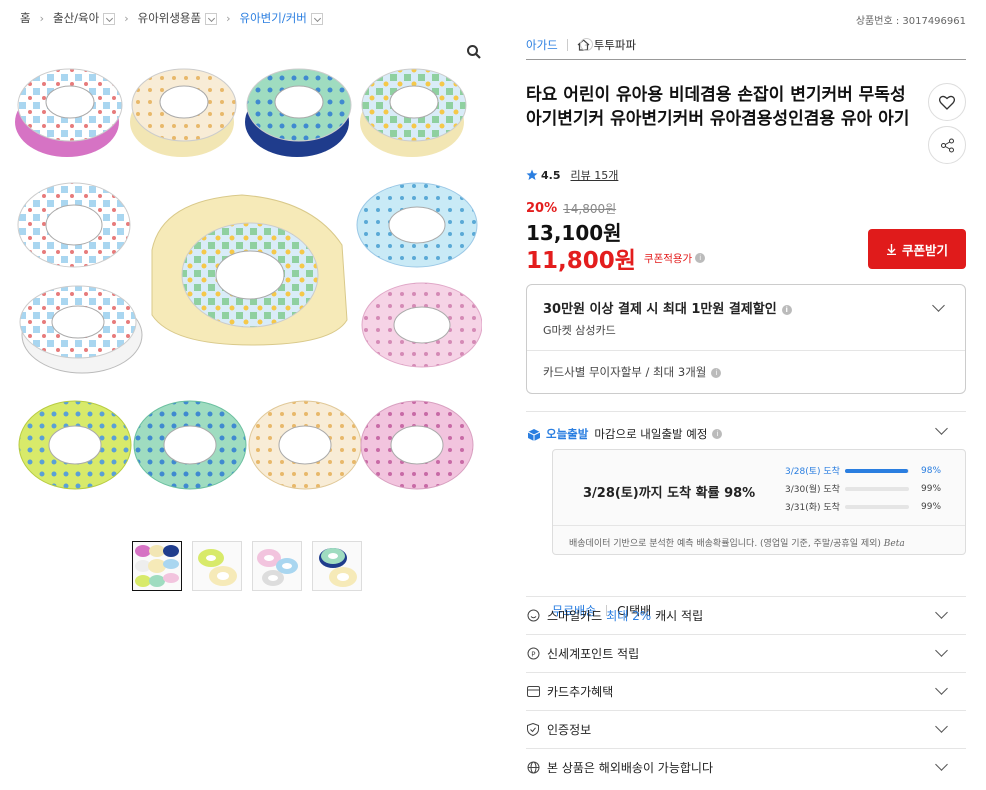  I want to click on wishlist-button, so click(947, 102).